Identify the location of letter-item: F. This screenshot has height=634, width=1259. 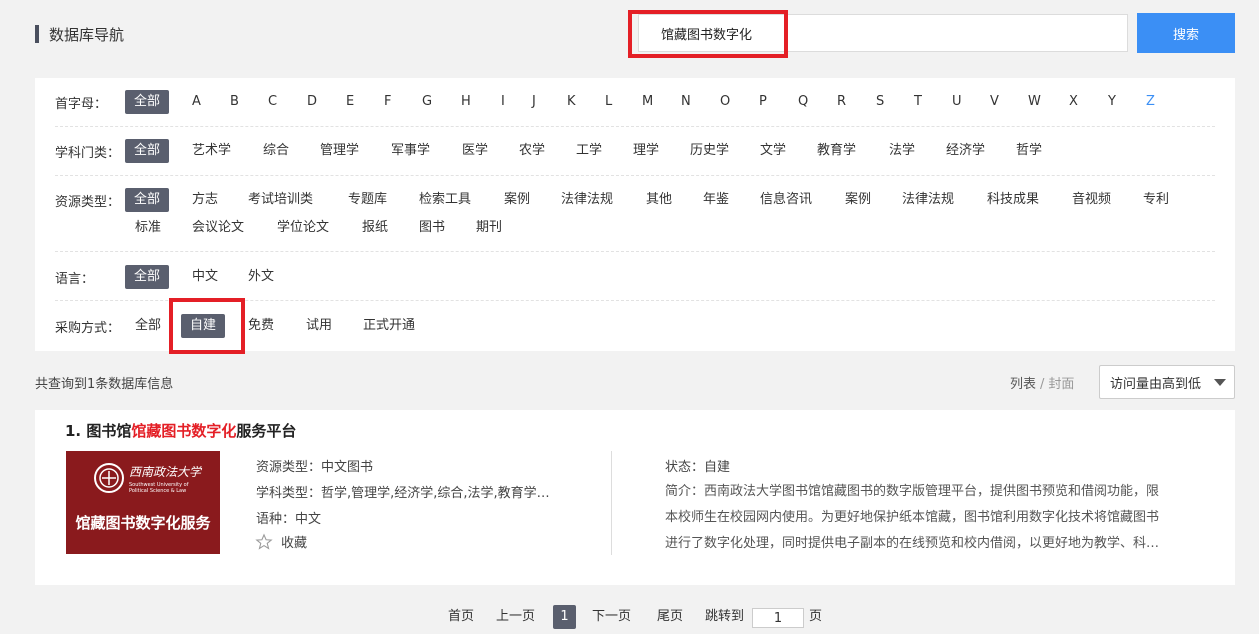
(387, 102).